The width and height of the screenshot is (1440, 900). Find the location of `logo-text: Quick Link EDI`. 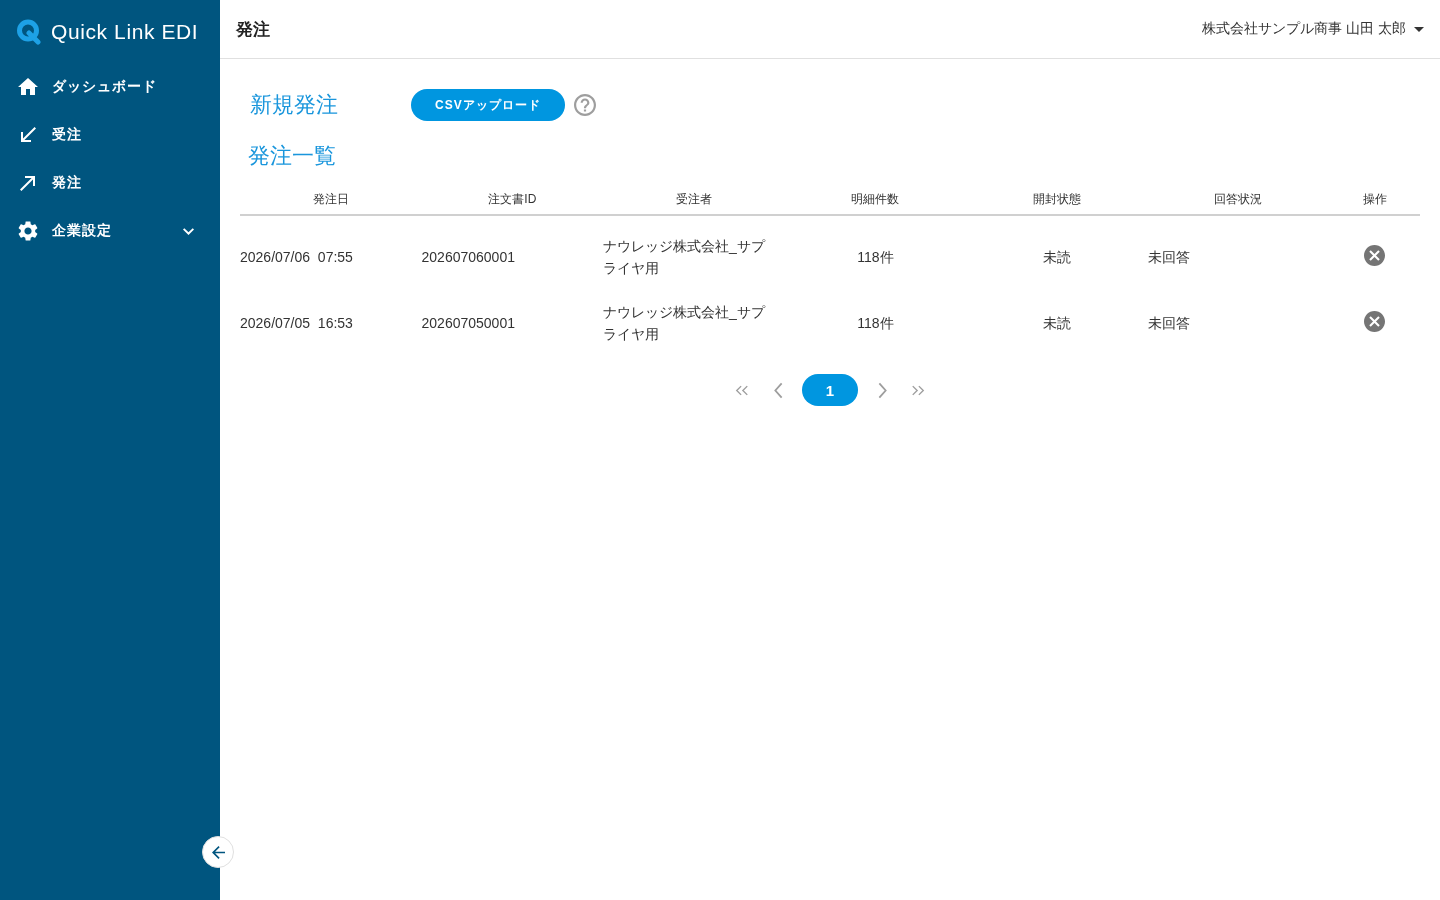

logo-text: Quick Link EDI is located at coordinates (125, 31).